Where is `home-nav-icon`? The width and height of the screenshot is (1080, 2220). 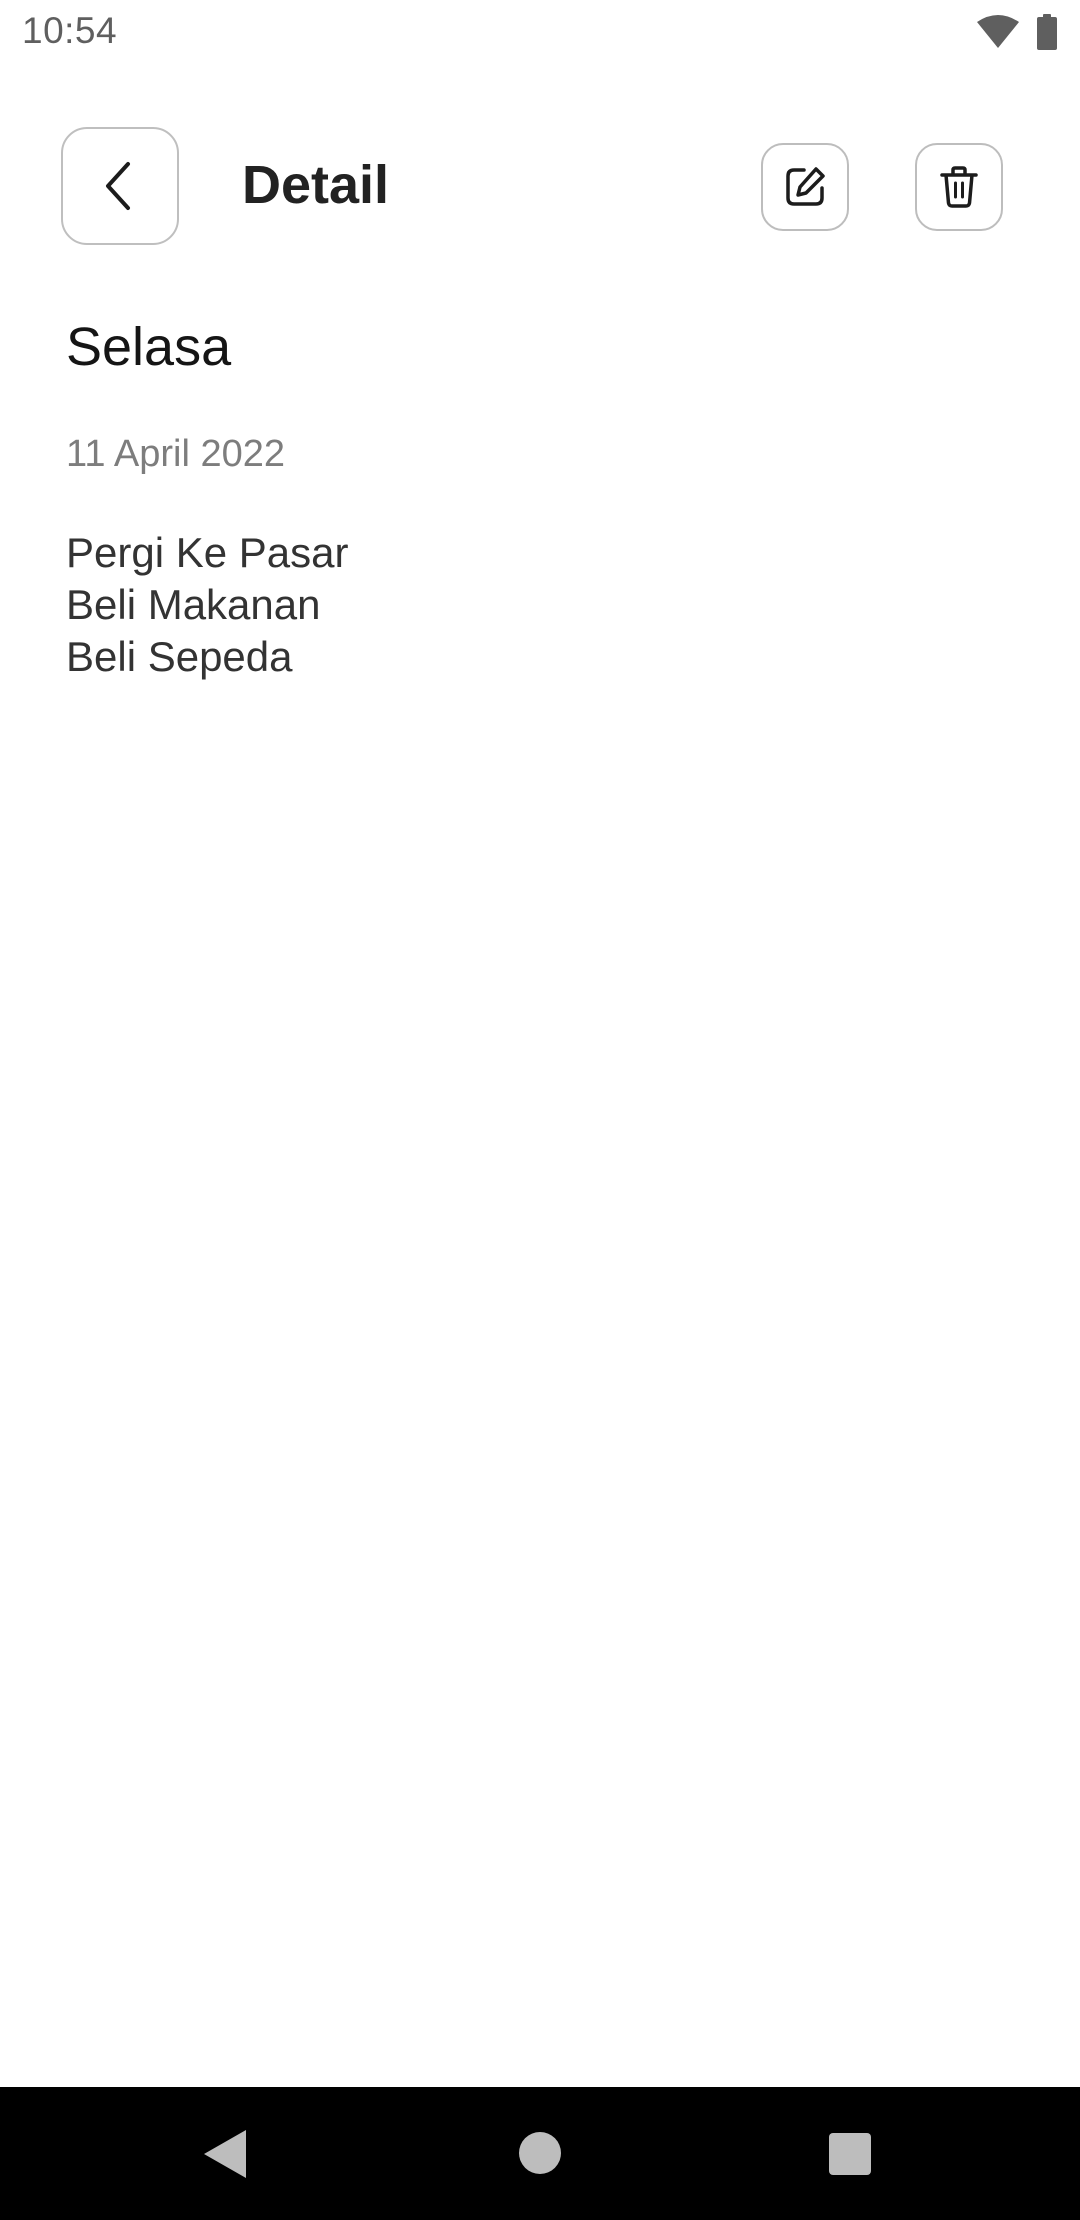
home-nav-icon is located at coordinates (540, 2153).